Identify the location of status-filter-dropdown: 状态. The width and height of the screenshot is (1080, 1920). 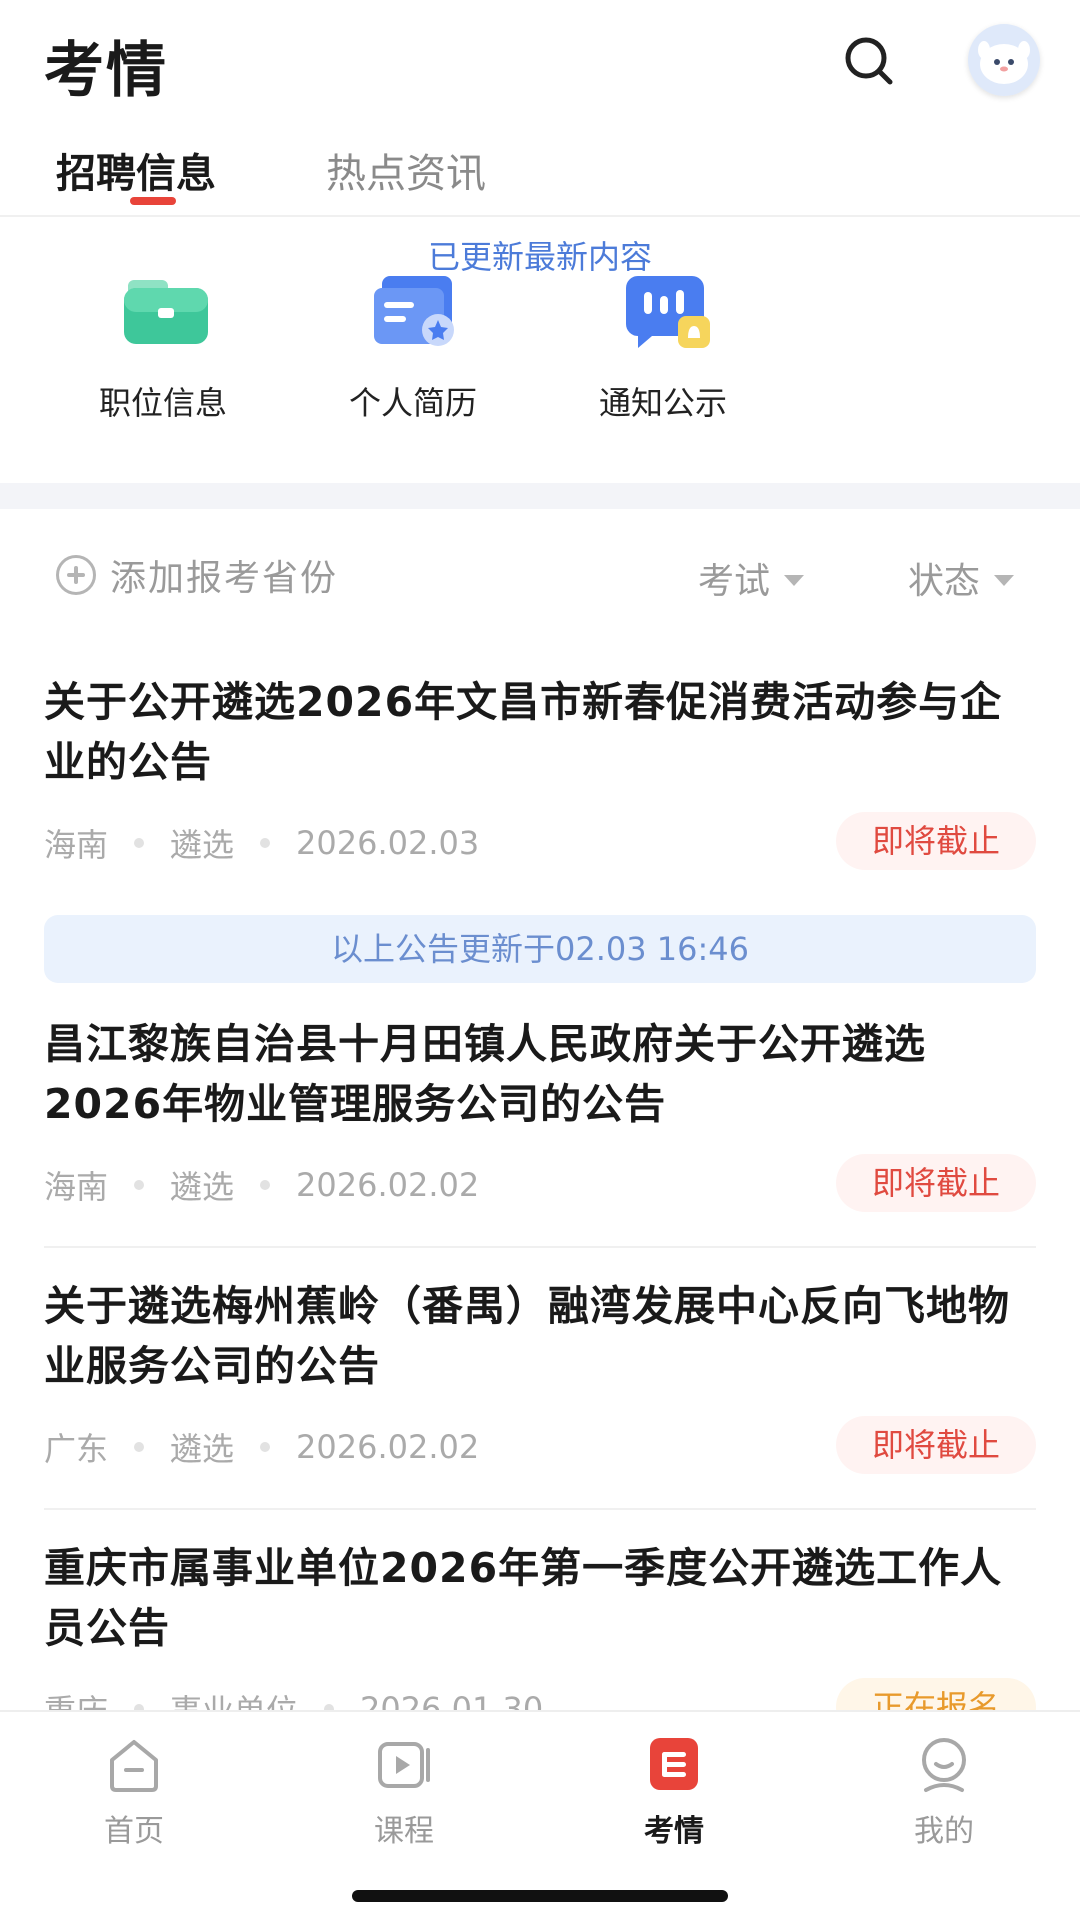
(961, 578).